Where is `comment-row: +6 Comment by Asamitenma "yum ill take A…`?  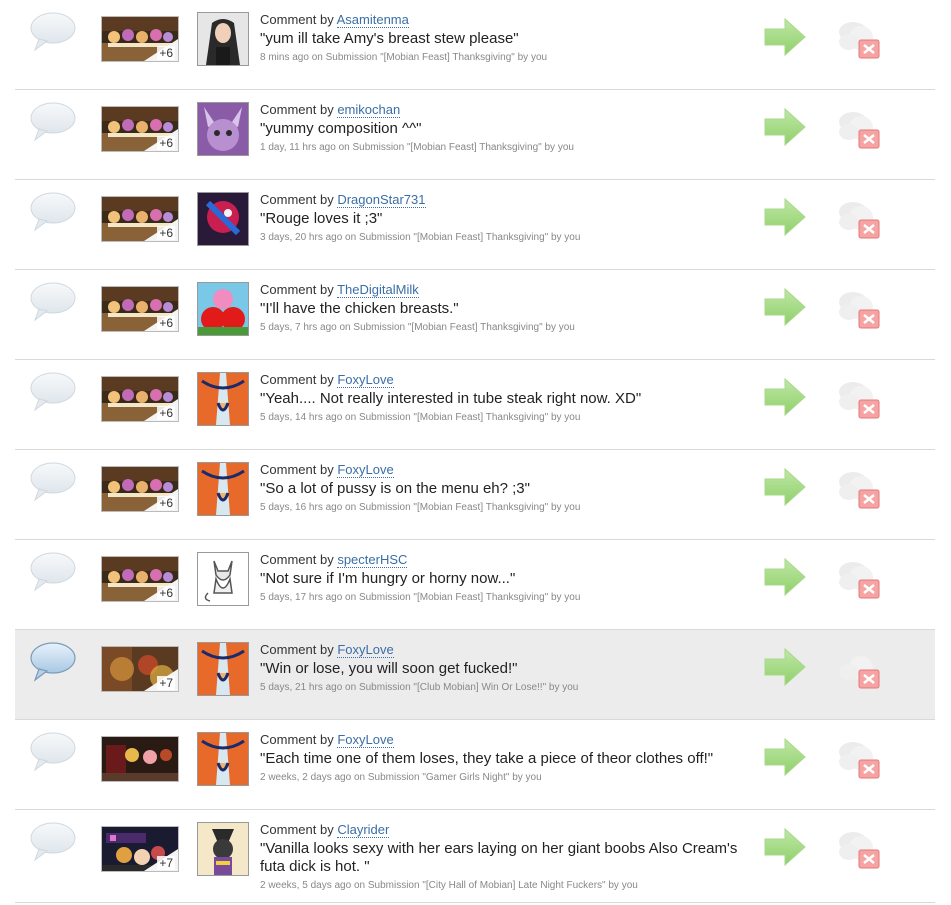 comment-row: +6 Comment by Asamitenma "yum ill take A… is located at coordinates (475, 45).